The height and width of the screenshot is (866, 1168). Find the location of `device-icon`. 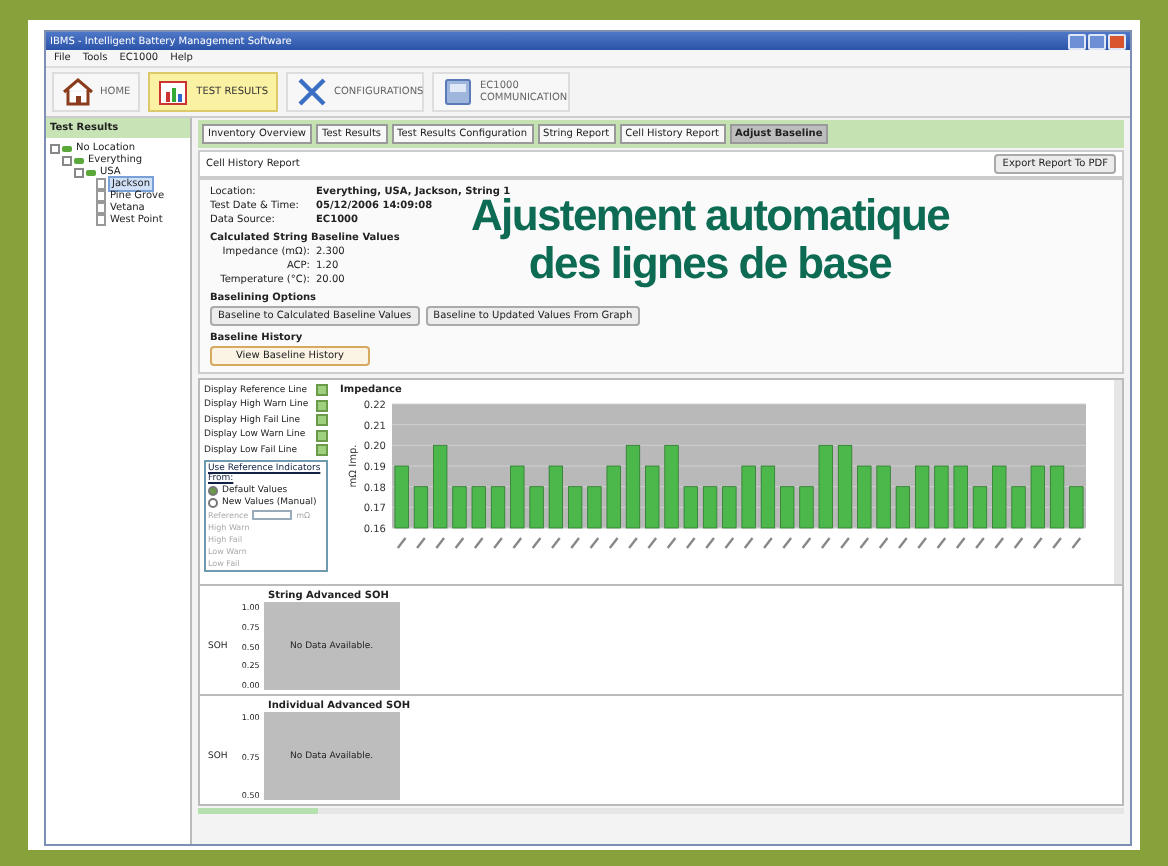

device-icon is located at coordinates (458, 92).